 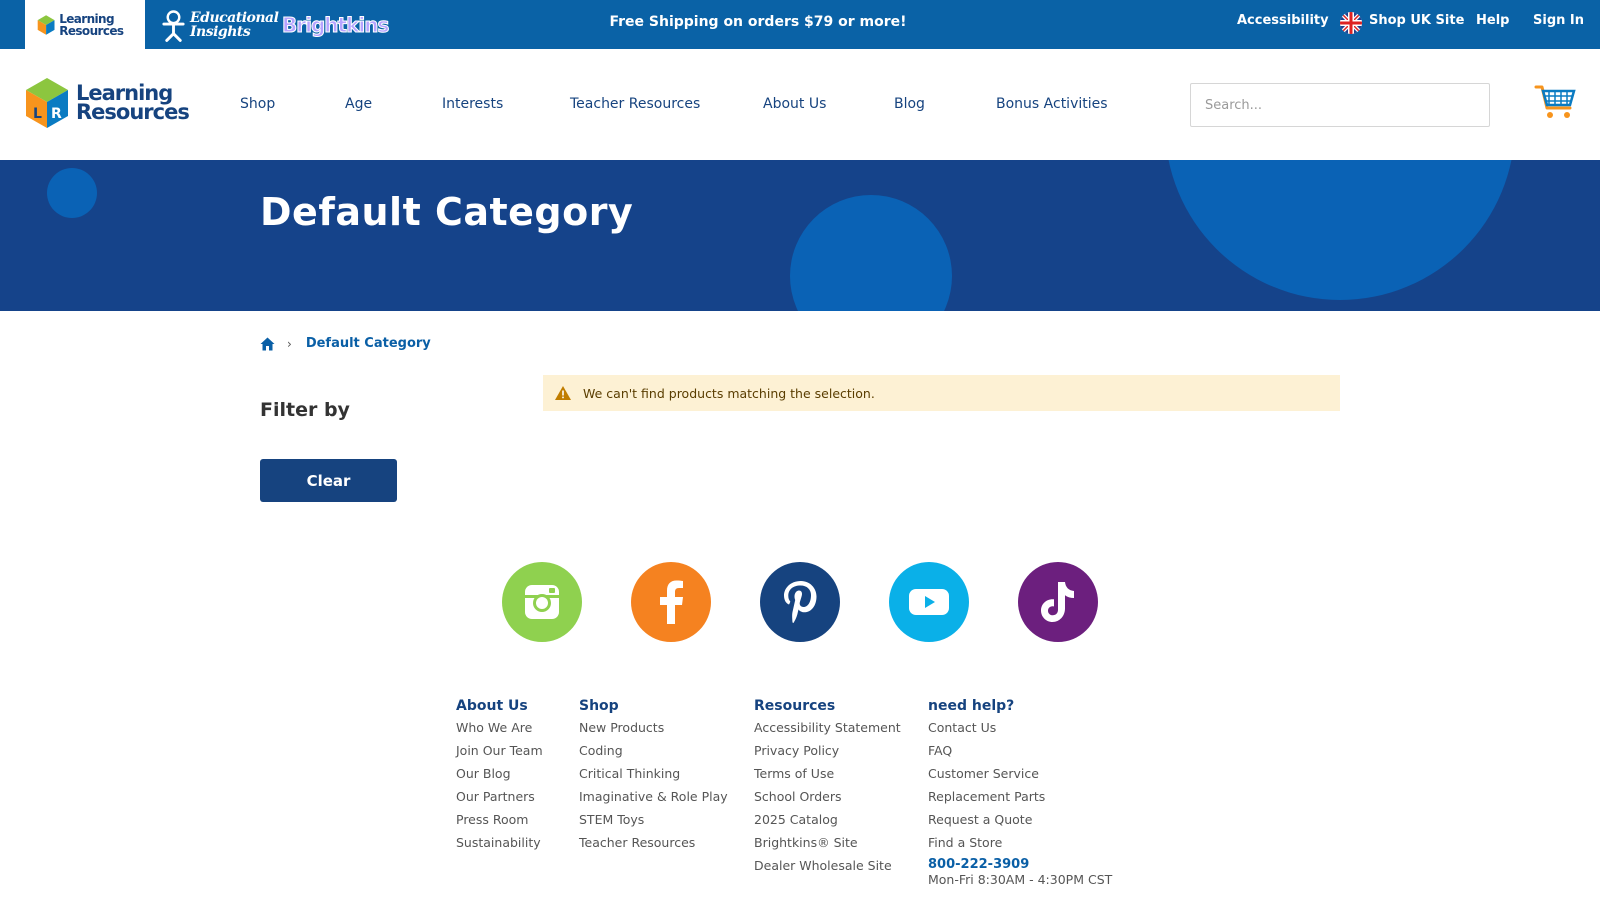 What do you see at coordinates (599, 706) in the screenshot?
I see `footer-heading: Shop` at bounding box center [599, 706].